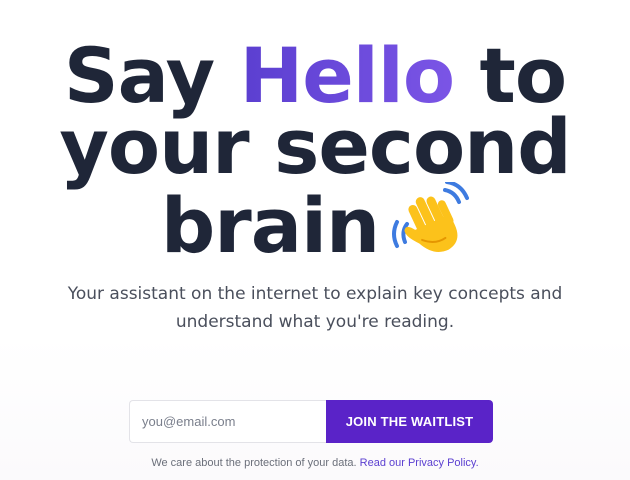 Image resolution: width=630 pixels, height=480 pixels. I want to click on waitlist-form: JOIN THE WAITLIST, so click(311, 421).